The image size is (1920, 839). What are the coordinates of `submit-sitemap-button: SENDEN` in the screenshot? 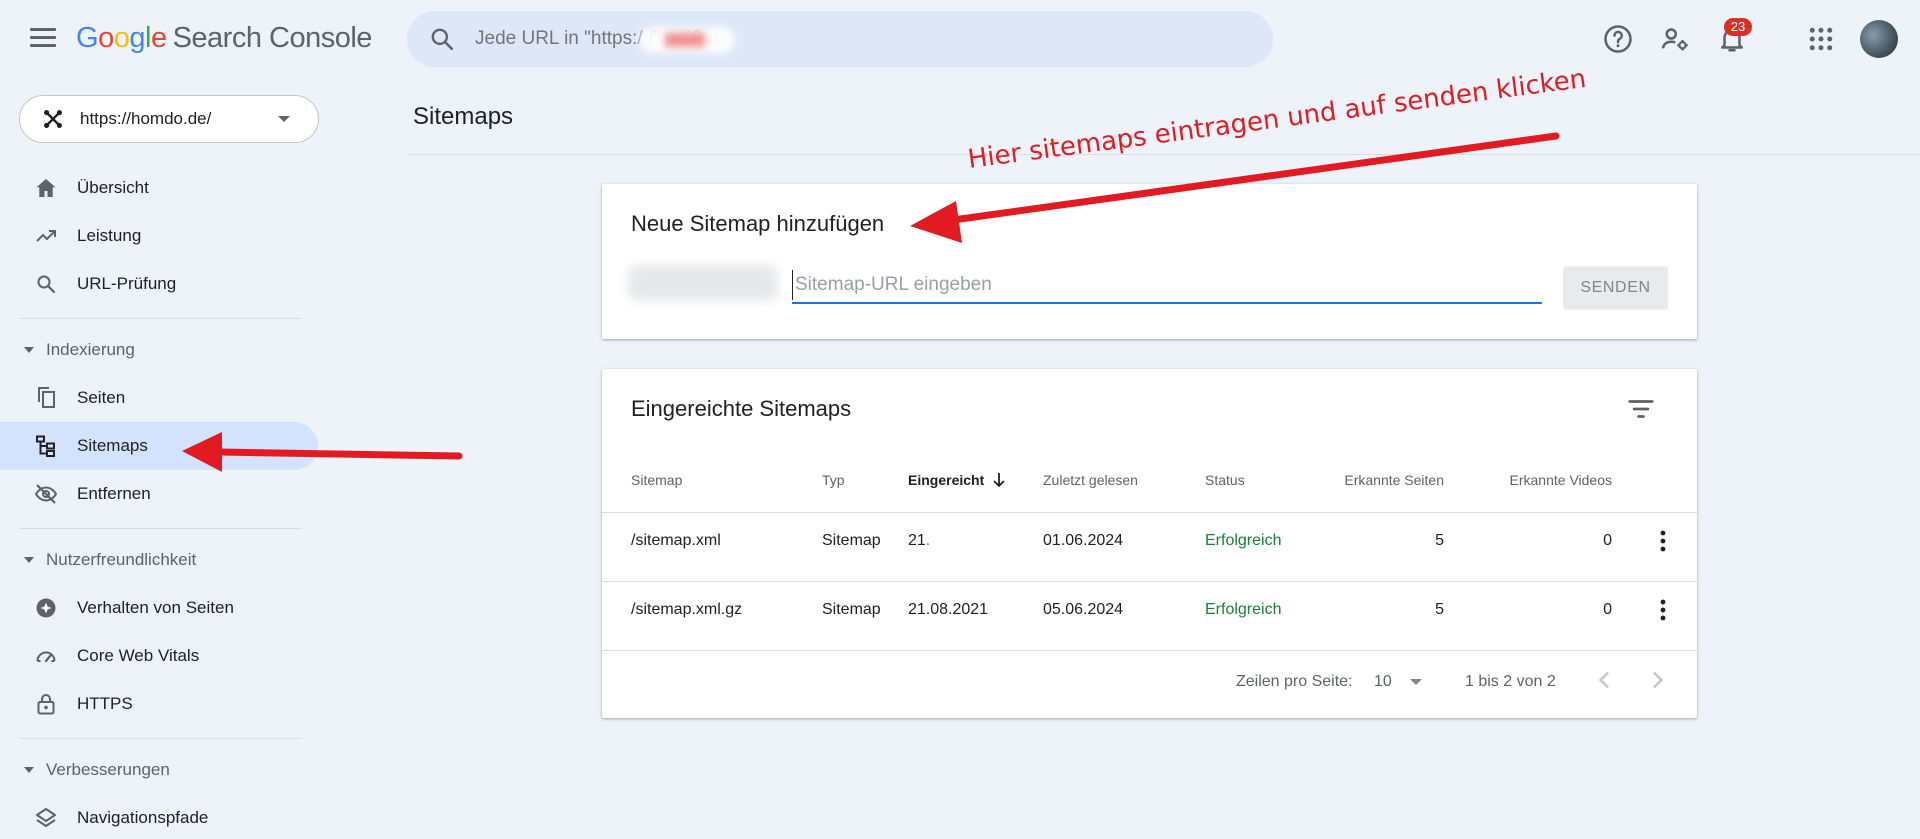 It's located at (1615, 288).